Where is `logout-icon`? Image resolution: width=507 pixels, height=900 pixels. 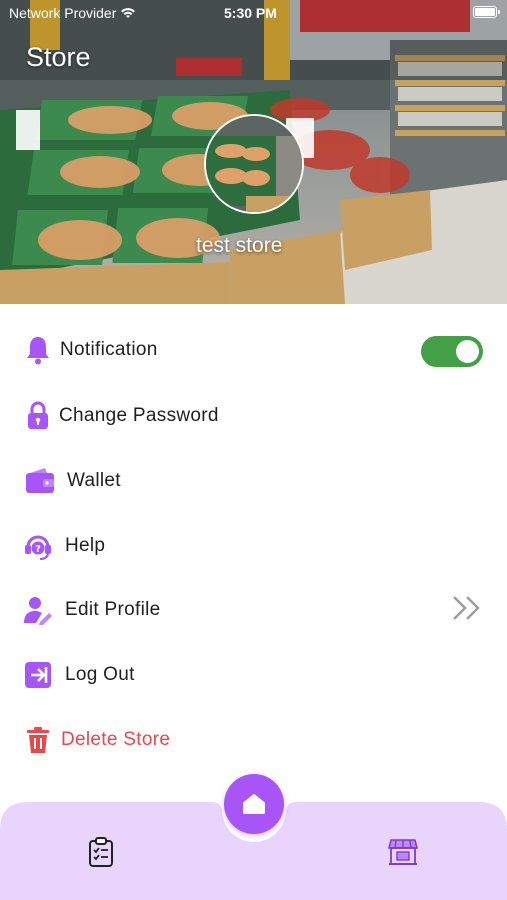 logout-icon is located at coordinates (38, 675).